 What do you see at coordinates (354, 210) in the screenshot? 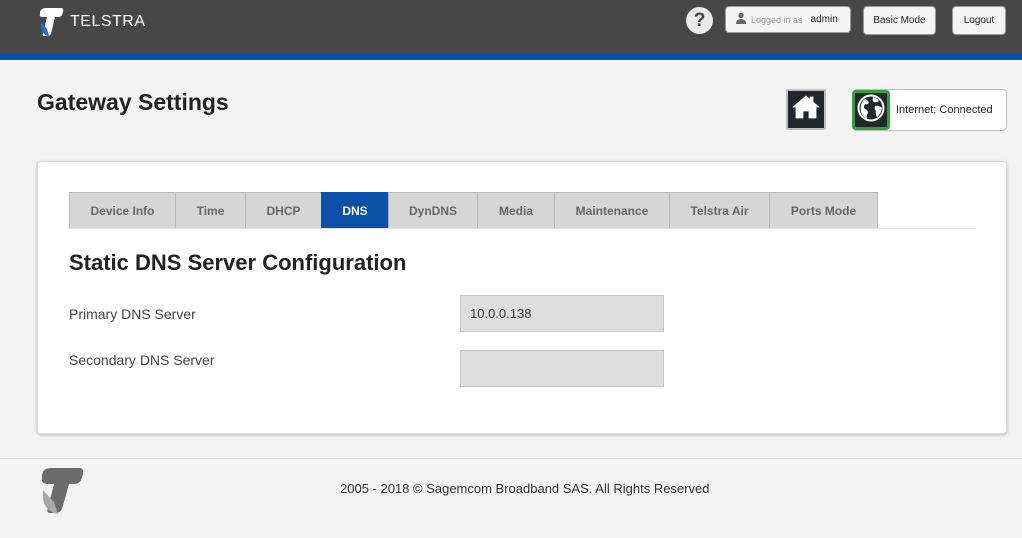
I see `tab-dns: DNS` at bounding box center [354, 210].